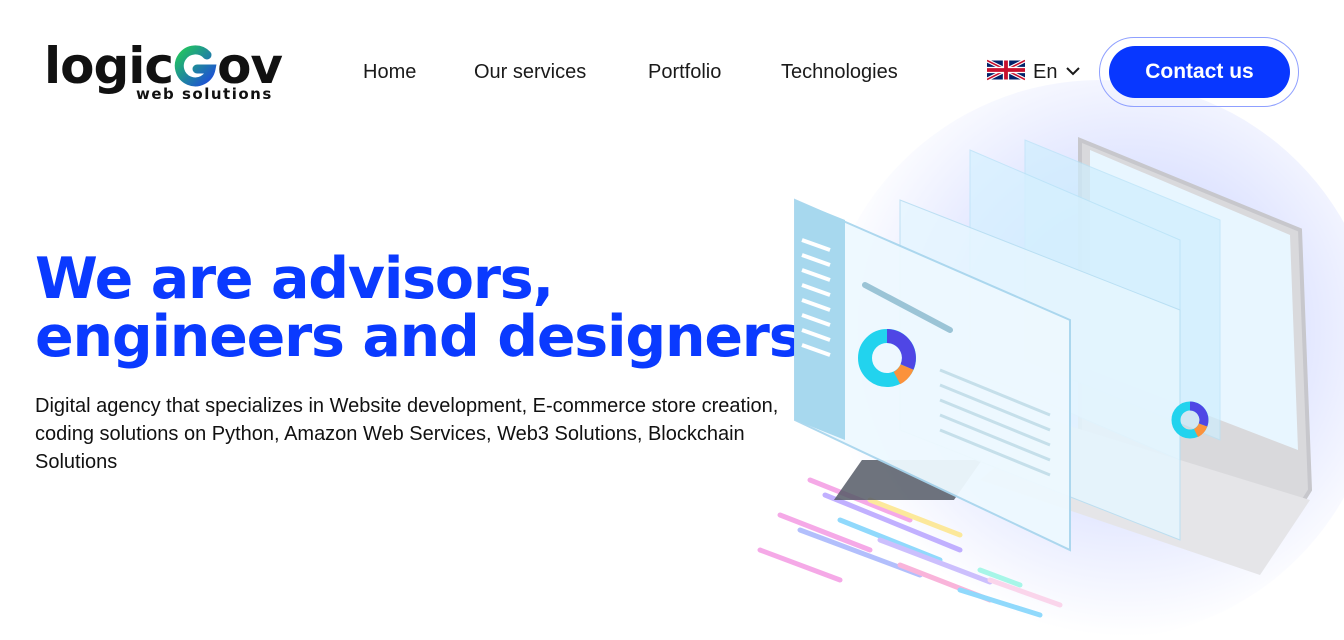  I want to click on nav-portfolio: Portfolio, so click(684, 72).